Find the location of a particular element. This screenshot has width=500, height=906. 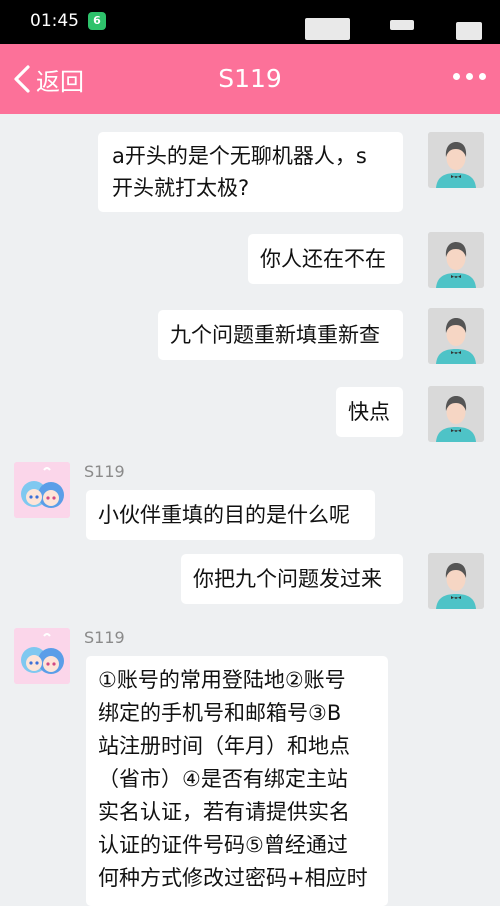

message-bubble-outgoing: 九个问题重新填重新查 is located at coordinates (280, 335).